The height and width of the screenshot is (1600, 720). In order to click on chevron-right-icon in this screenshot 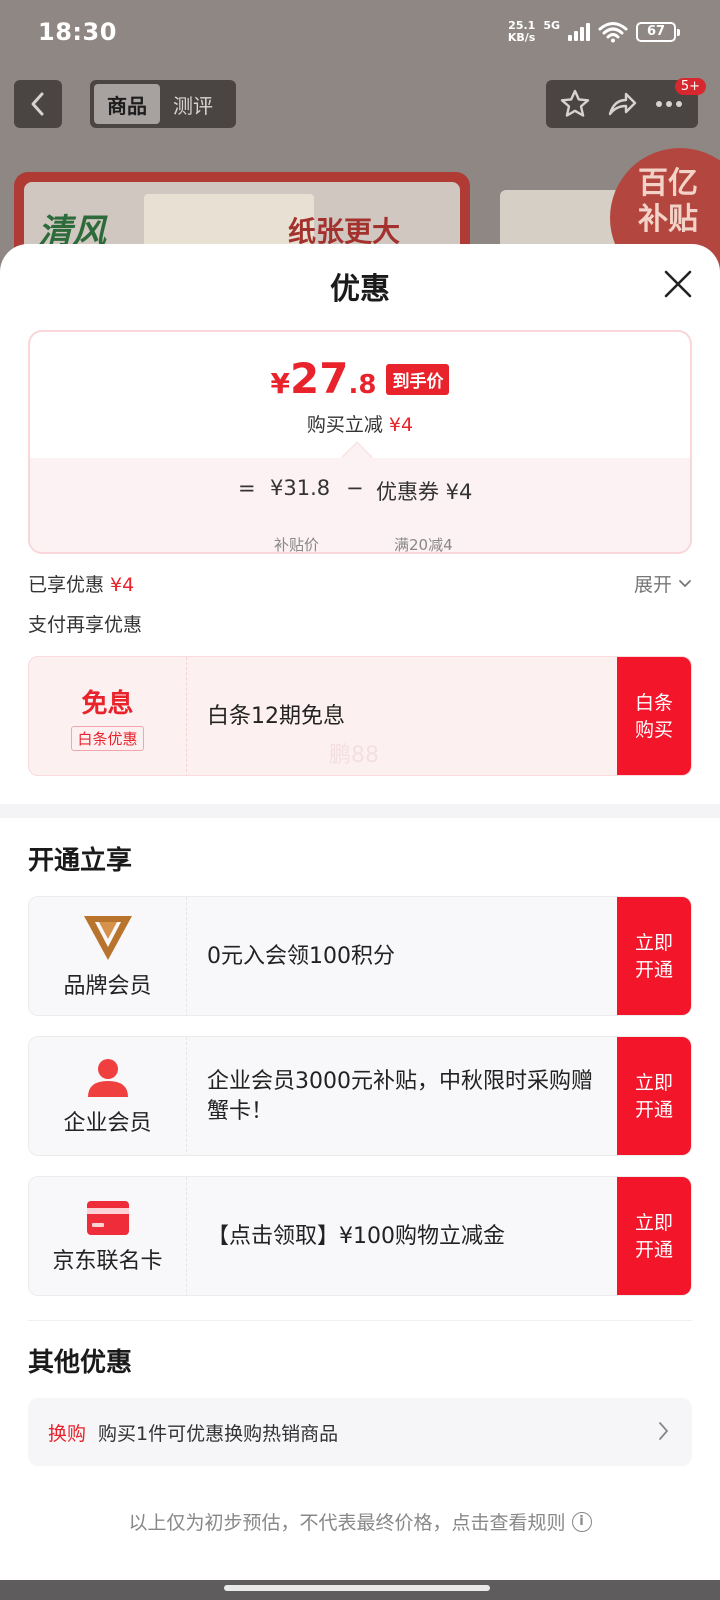, I will do `click(664, 1431)`.